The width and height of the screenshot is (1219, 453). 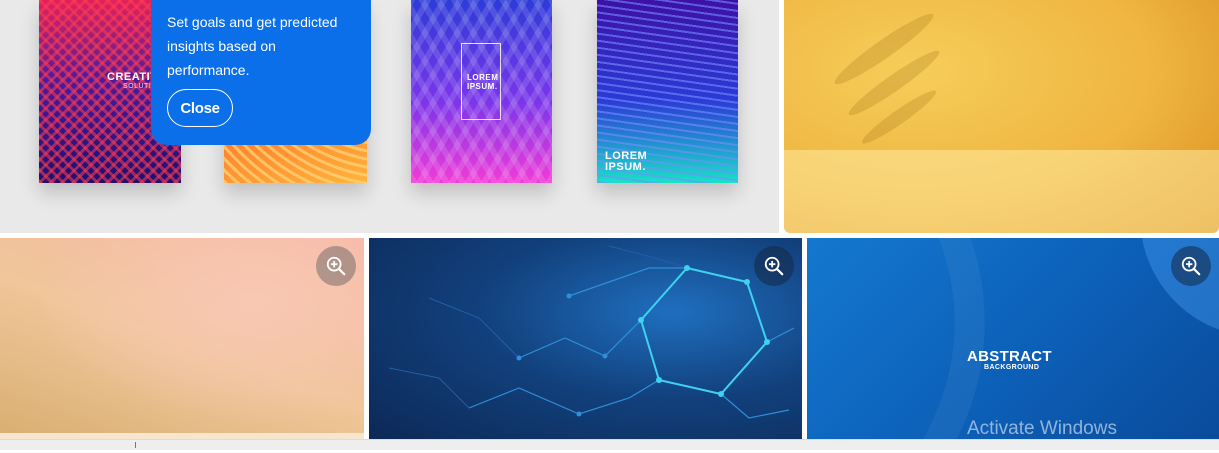 What do you see at coordinates (591, 332) in the screenshot?
I see `network-lines` at bounding box center [591, 332].